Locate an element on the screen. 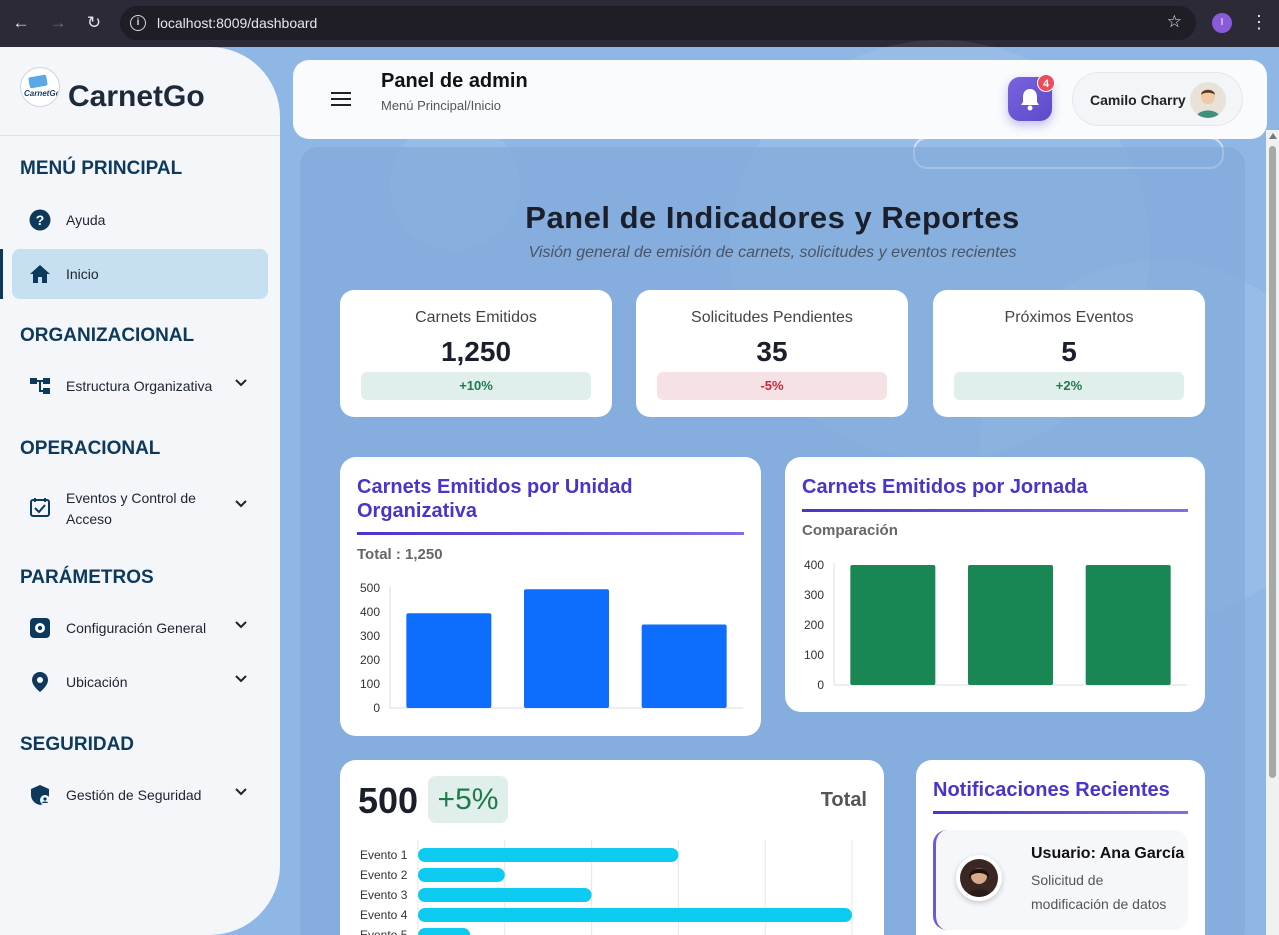 The height and width of the screenshot is (935, 1279). section-title-organizacional: ORGANIZACIONAL is located at coordinates (107, 335).